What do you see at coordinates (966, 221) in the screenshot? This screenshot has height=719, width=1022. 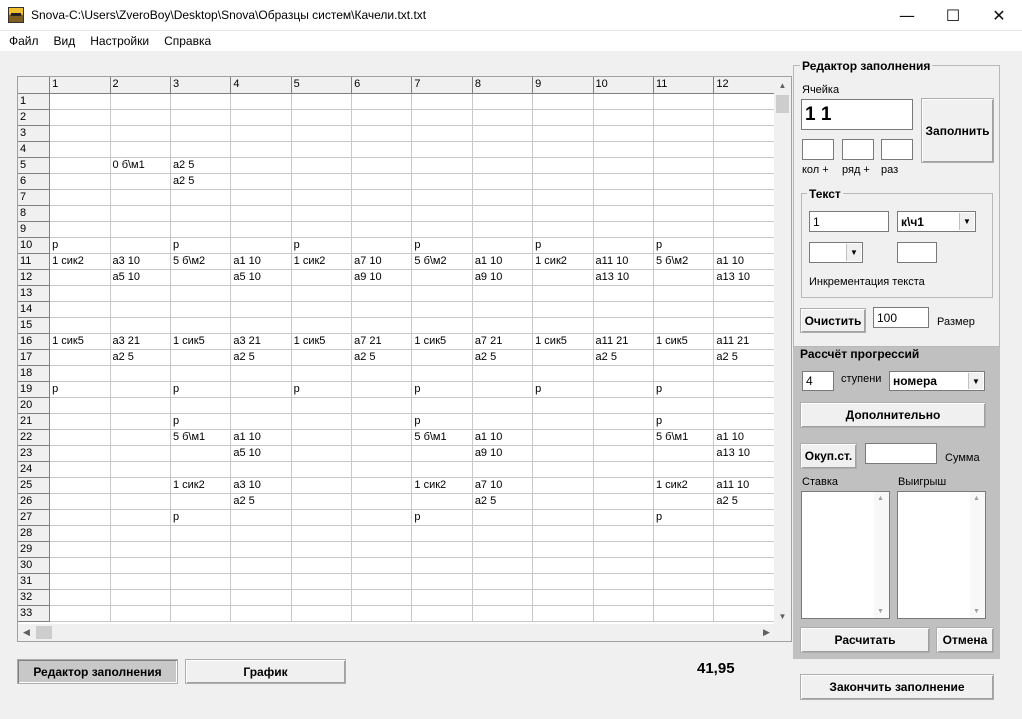 I see `chevron-down-icon: ▼` at bounding box center [966, 221].